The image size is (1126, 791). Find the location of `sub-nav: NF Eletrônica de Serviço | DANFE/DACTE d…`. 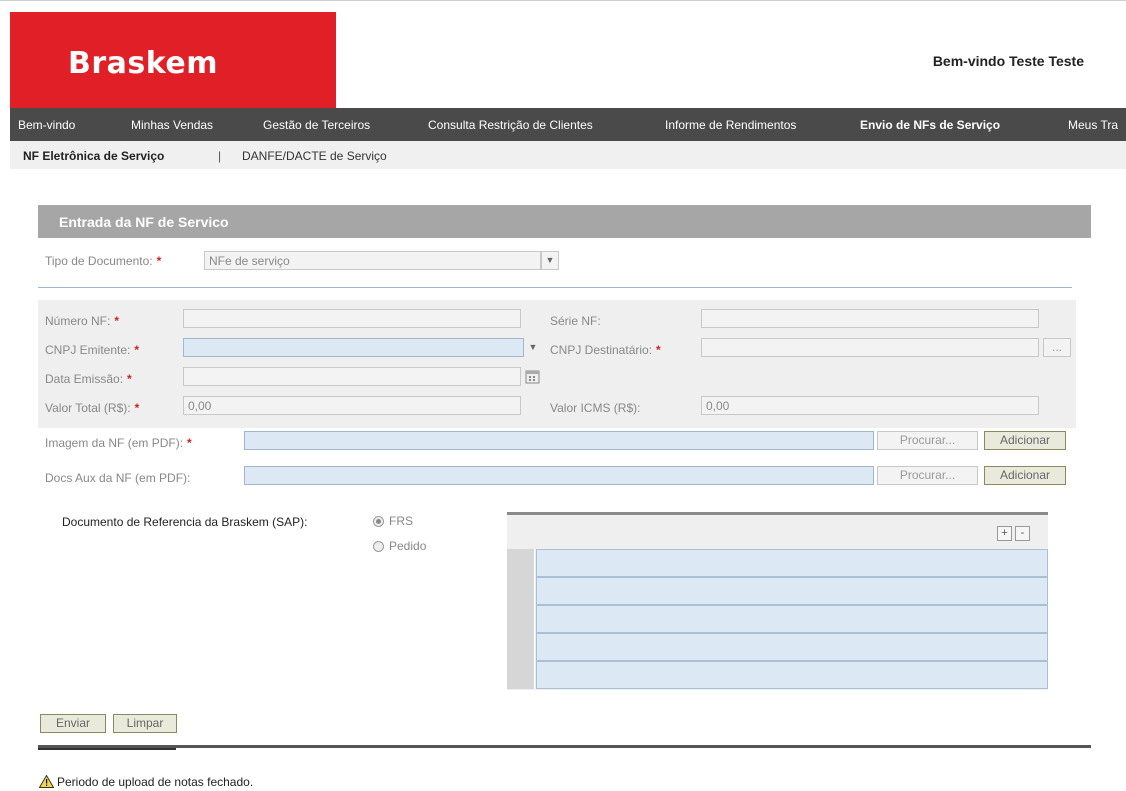

sub-nav: NF Eletrônica de Serviço | DANFE/DACTE d… is located at coordinates (568, 155).